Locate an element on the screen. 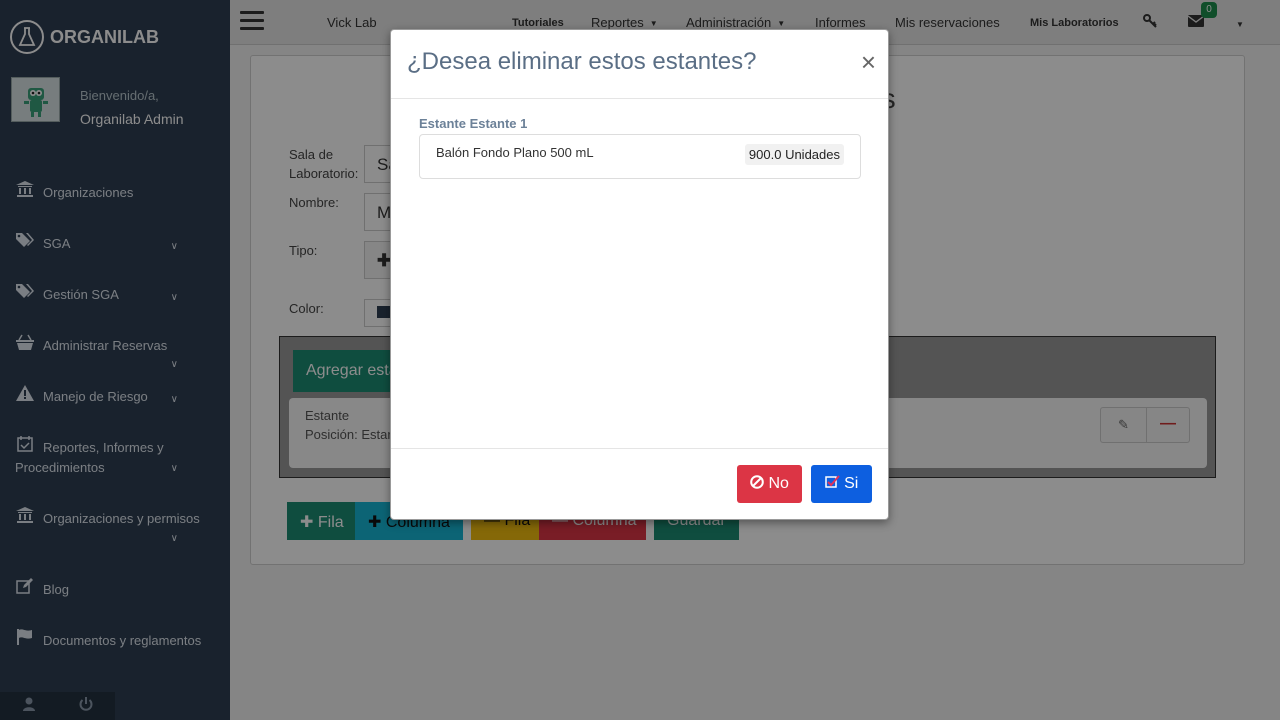  check-icon is located at coordinates (832, 483).